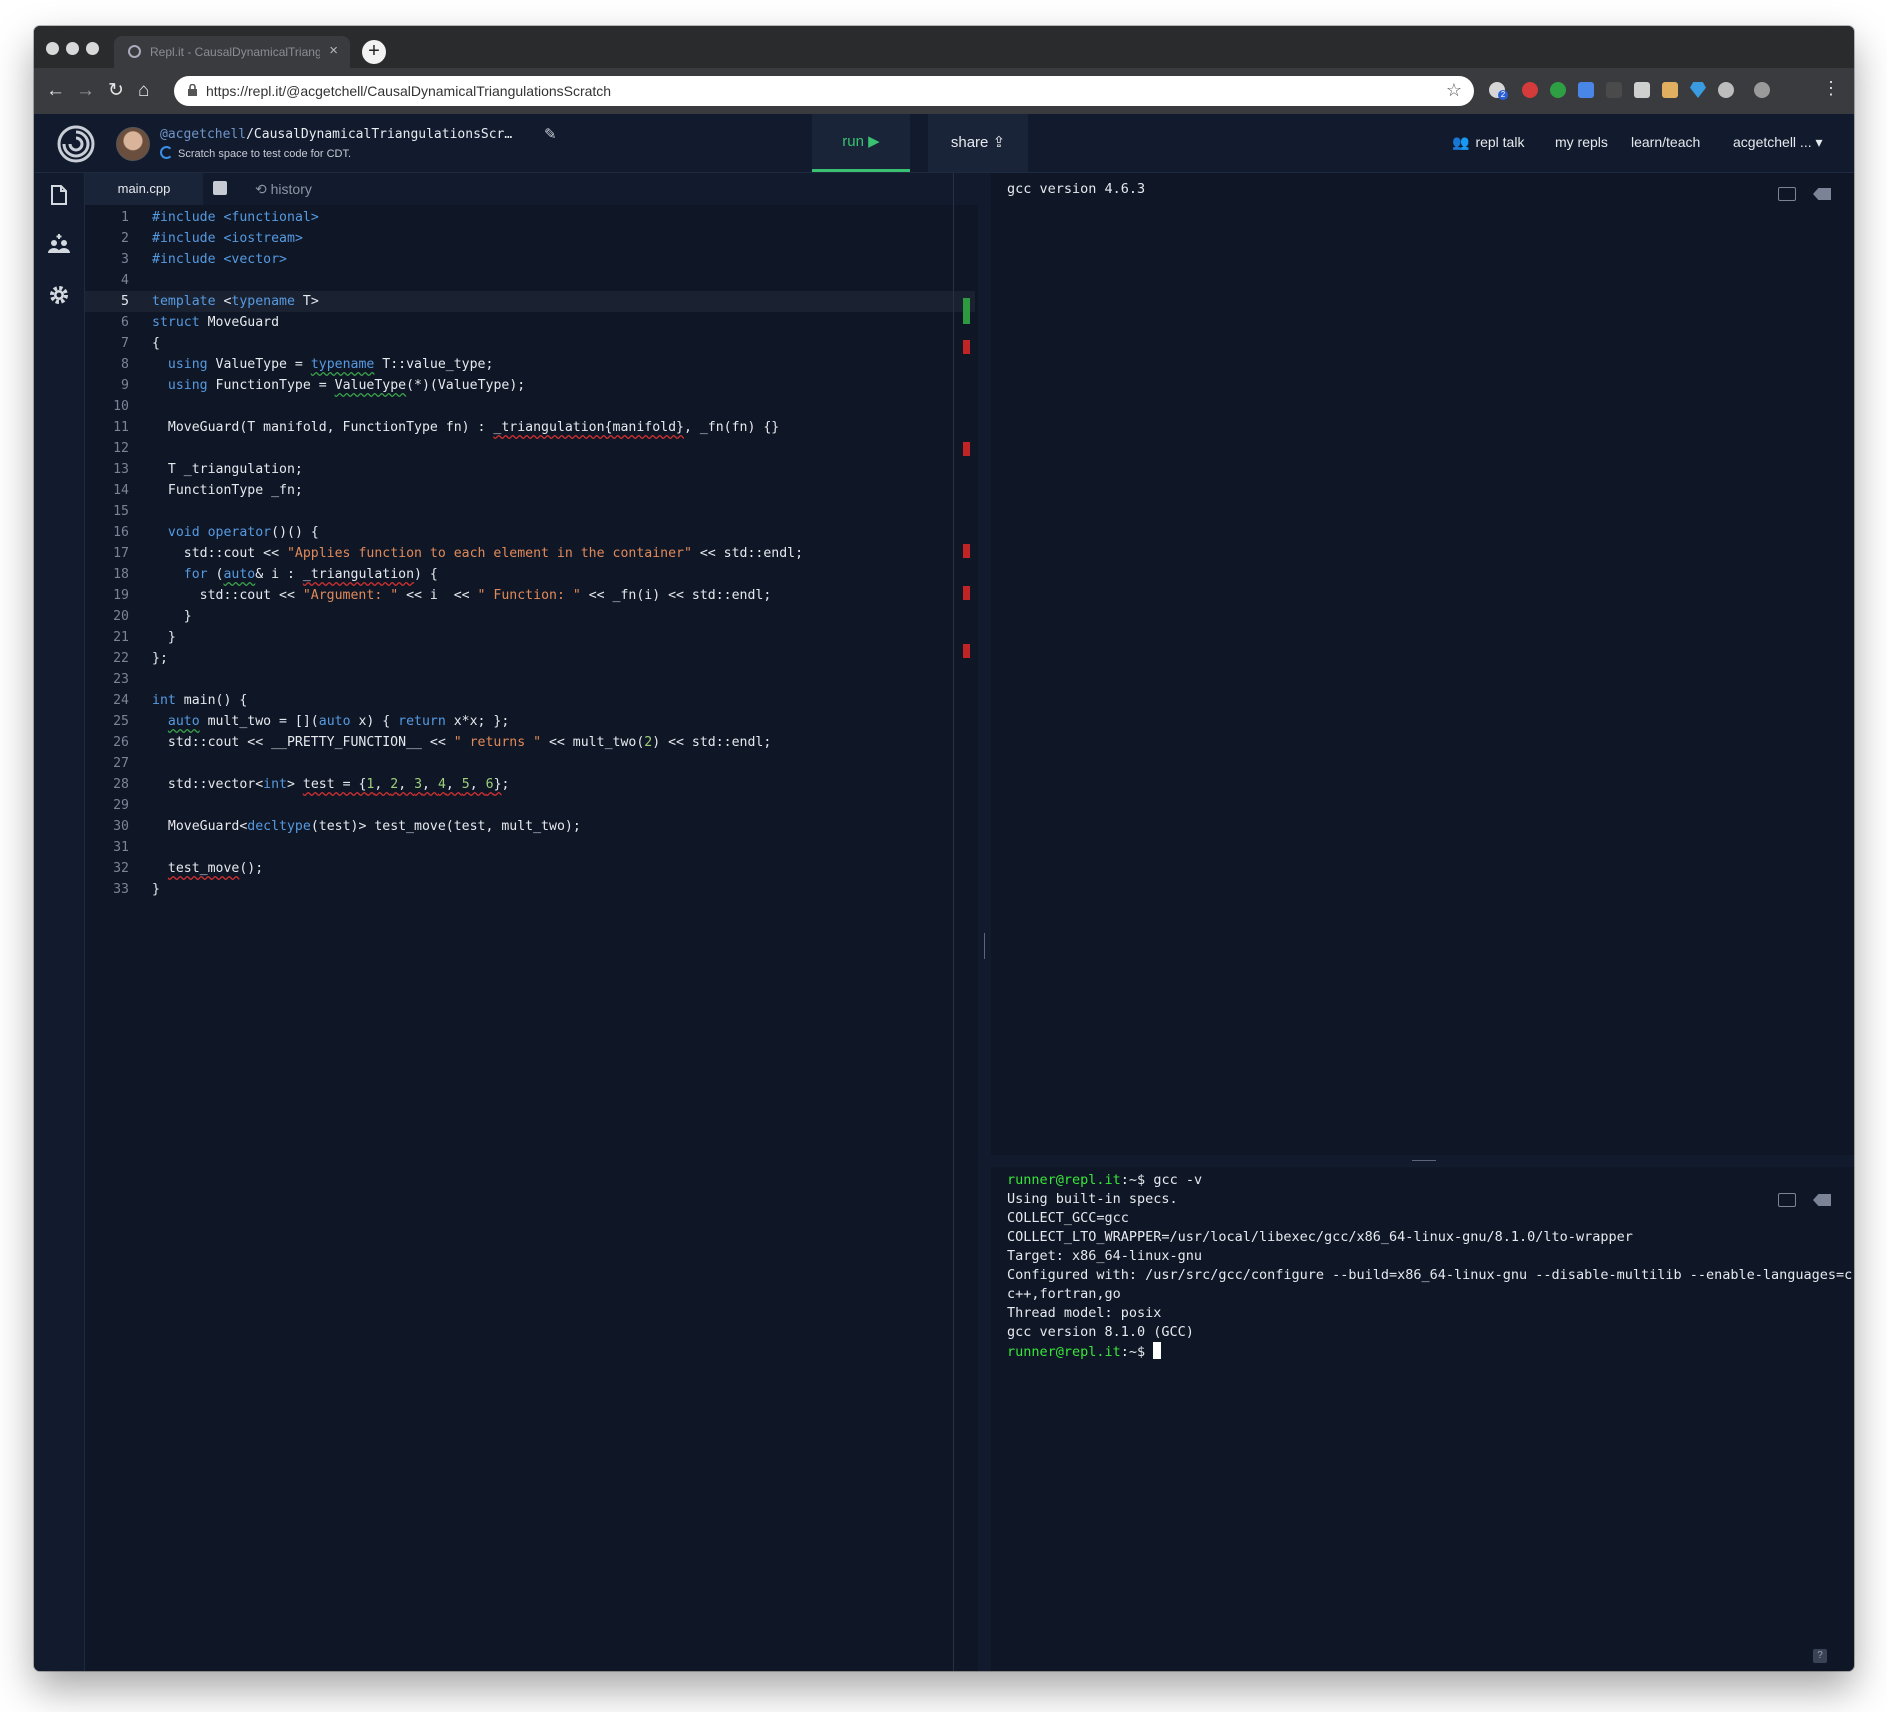 The height and width of the screenshot is (1712, 1887). Describe the element at coordinates (530, 616) in the screenshot. I see `code-line: 20 }` at that location.